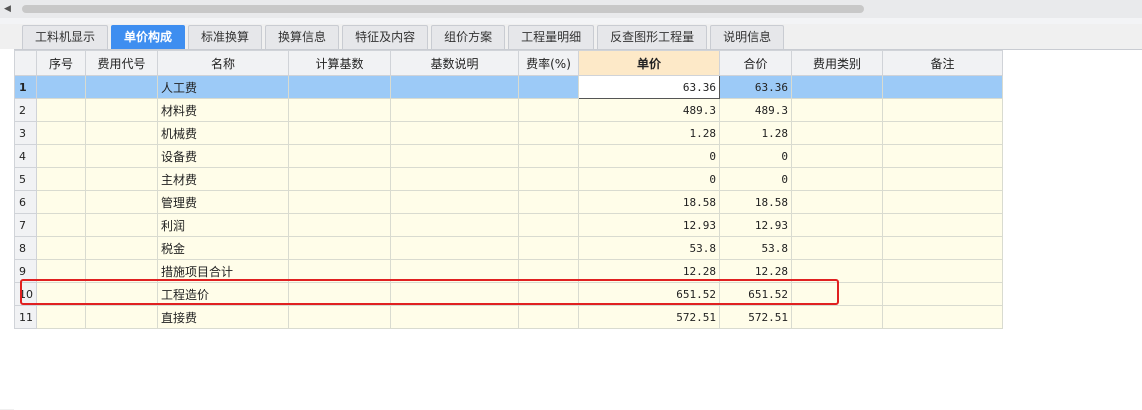  What do you see at coordinates (755, 202) in the screenshot?
I see `total-cell: 18.58` at bounding box center [755, 202].